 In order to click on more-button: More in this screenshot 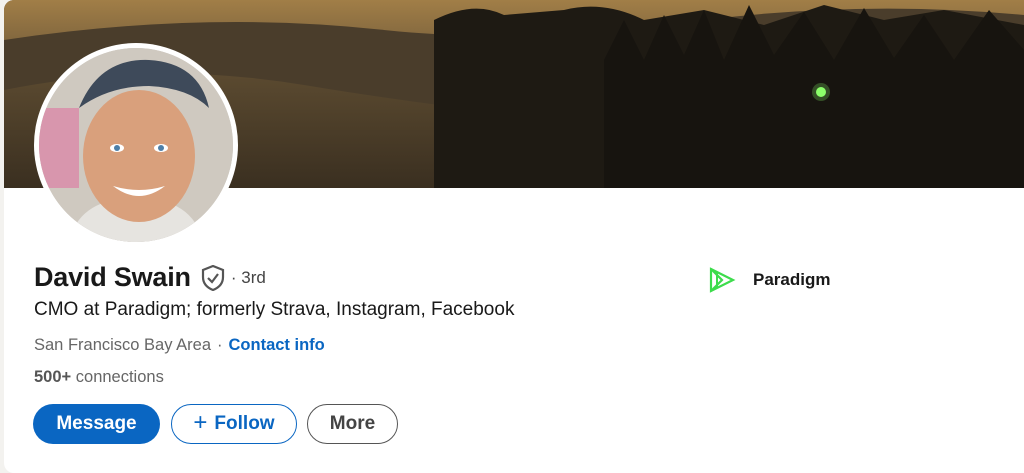, I will do `click(352, 424)`.